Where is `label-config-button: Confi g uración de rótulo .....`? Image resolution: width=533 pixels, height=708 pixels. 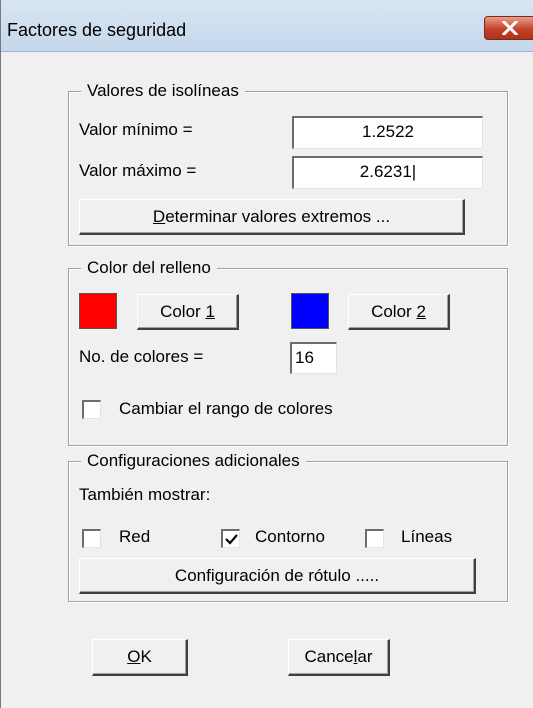
label-config-button: Confi g uración de rótulo ..... is located at coordinates (277, 576).